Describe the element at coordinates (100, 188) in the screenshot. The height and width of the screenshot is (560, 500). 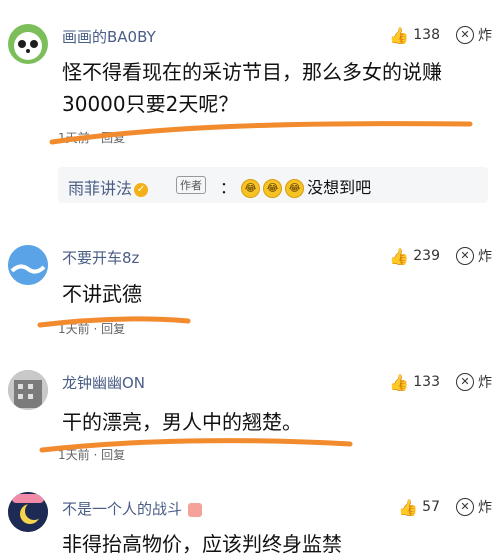
I see `reply-username-text: 雨菲讲法` at that location.